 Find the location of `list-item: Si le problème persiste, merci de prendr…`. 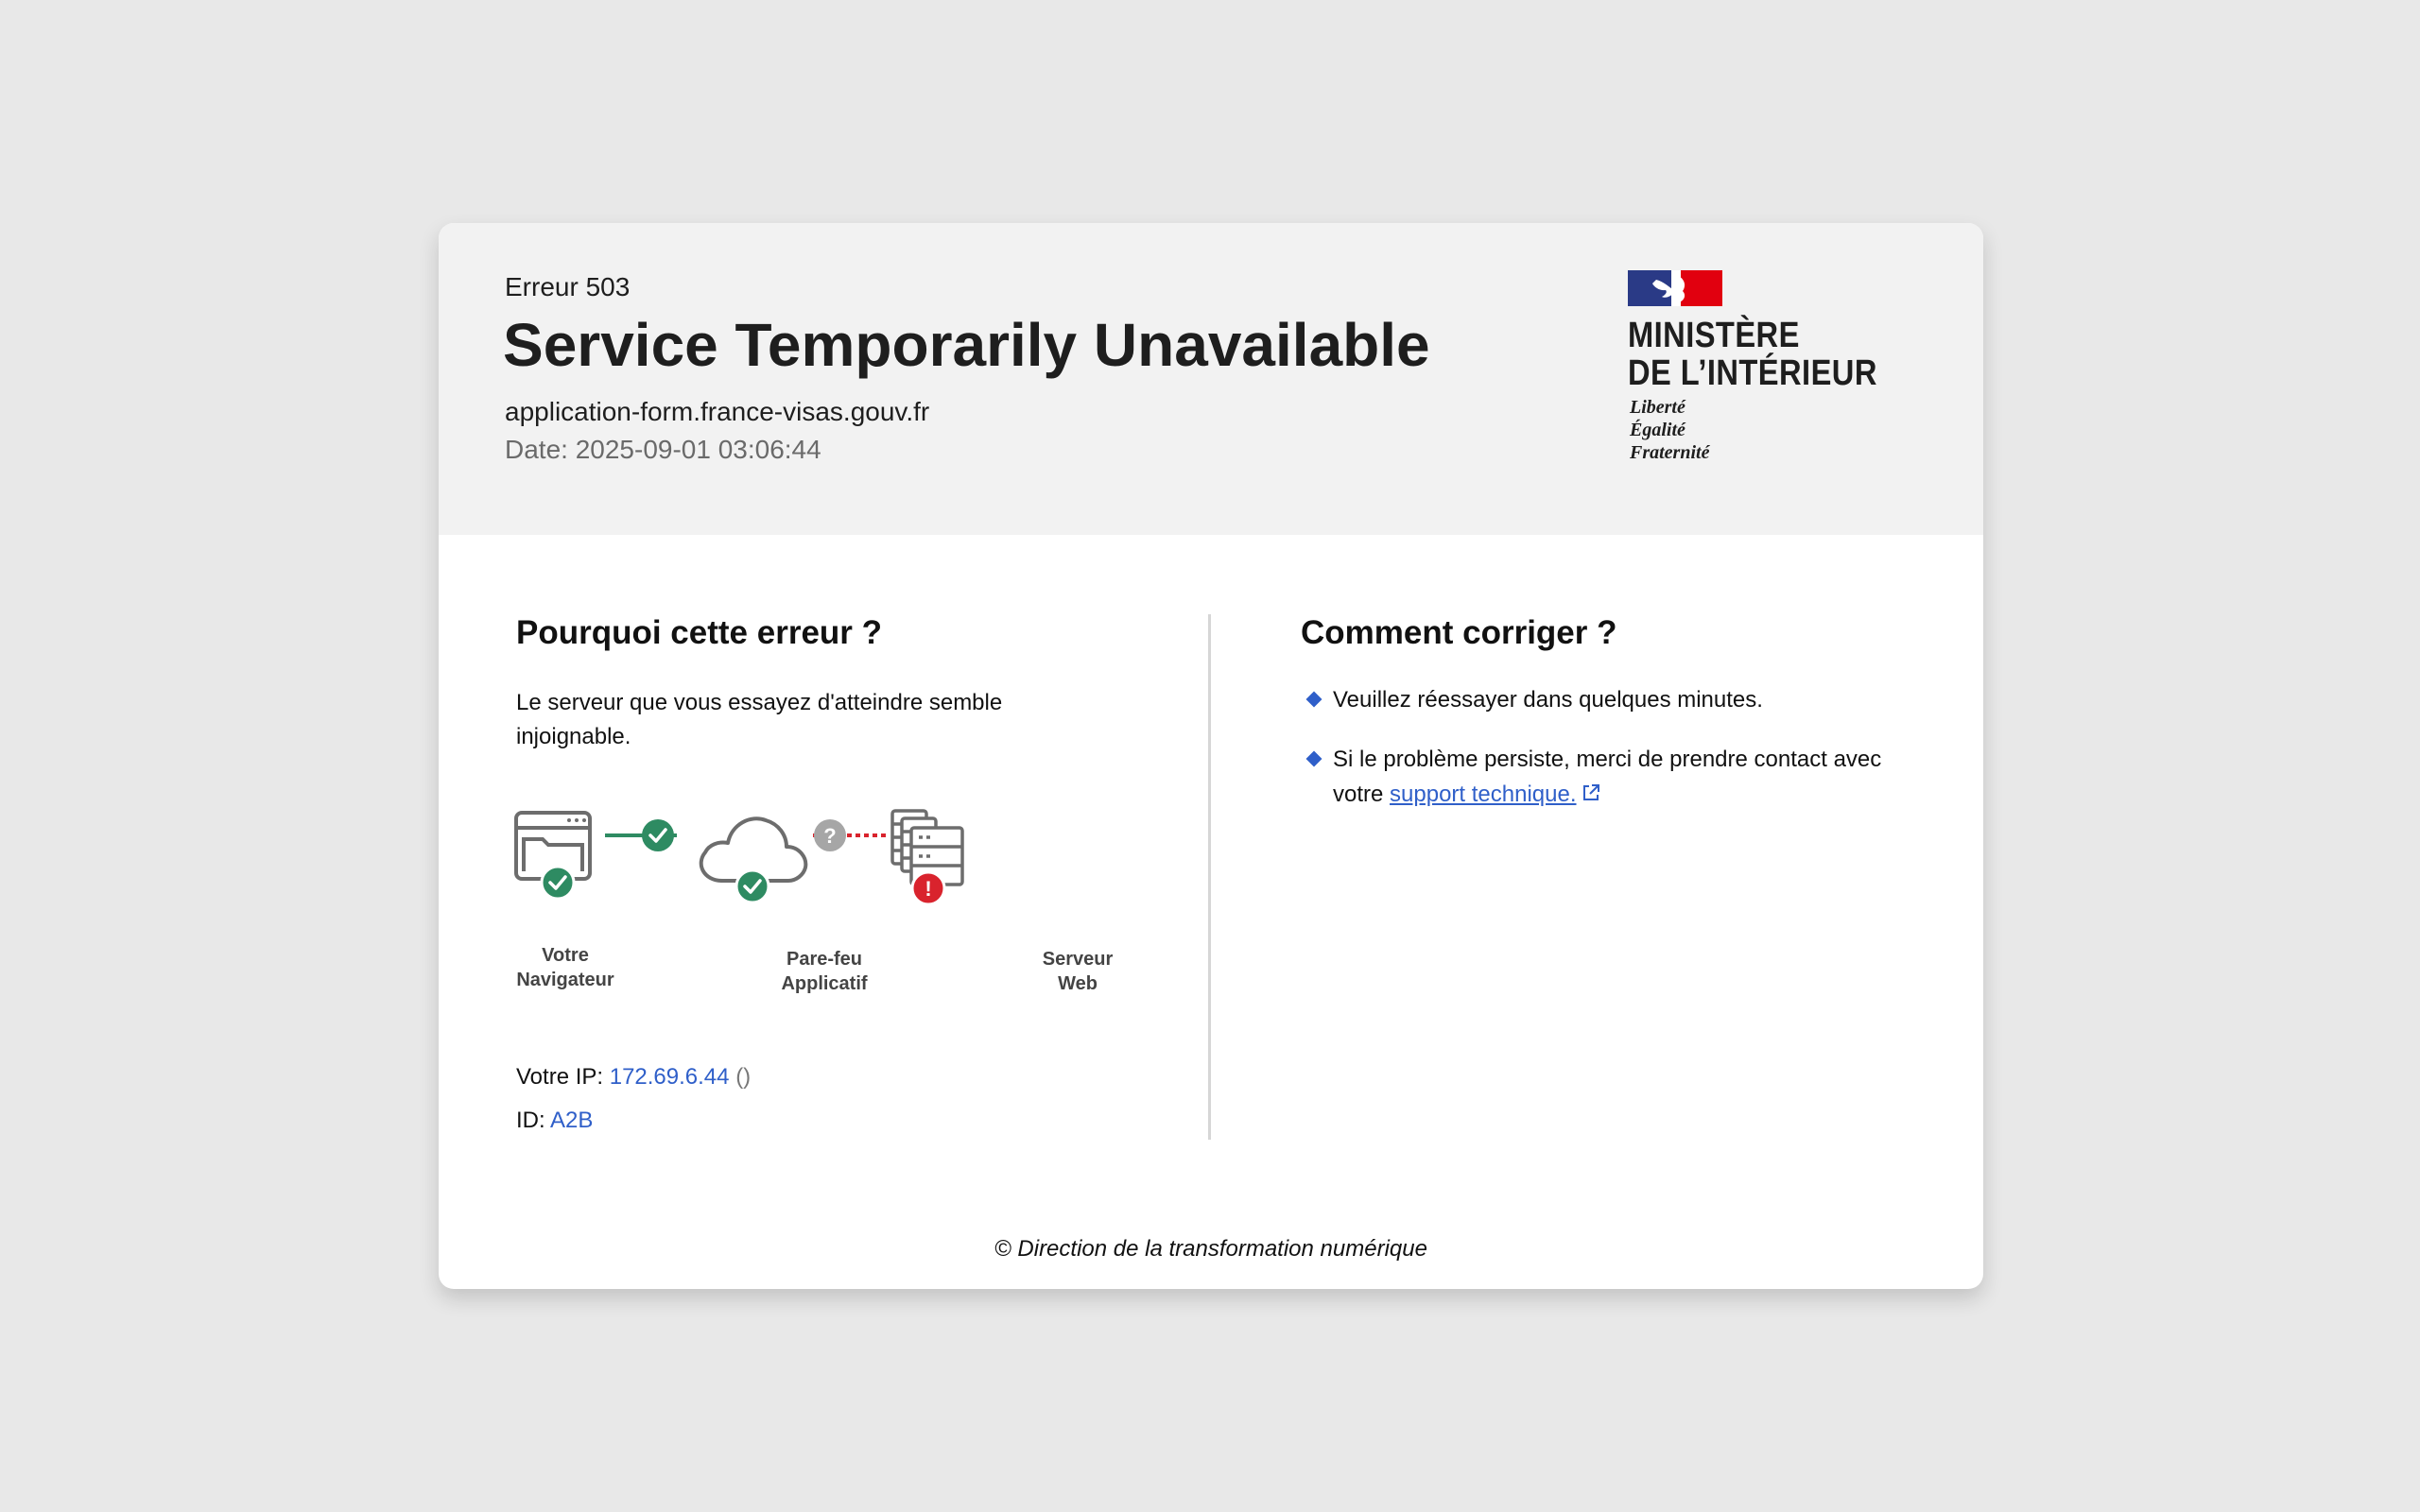

list-item: Si le problème persiste, merci de prendr… is located at coordinates (1608, 777).